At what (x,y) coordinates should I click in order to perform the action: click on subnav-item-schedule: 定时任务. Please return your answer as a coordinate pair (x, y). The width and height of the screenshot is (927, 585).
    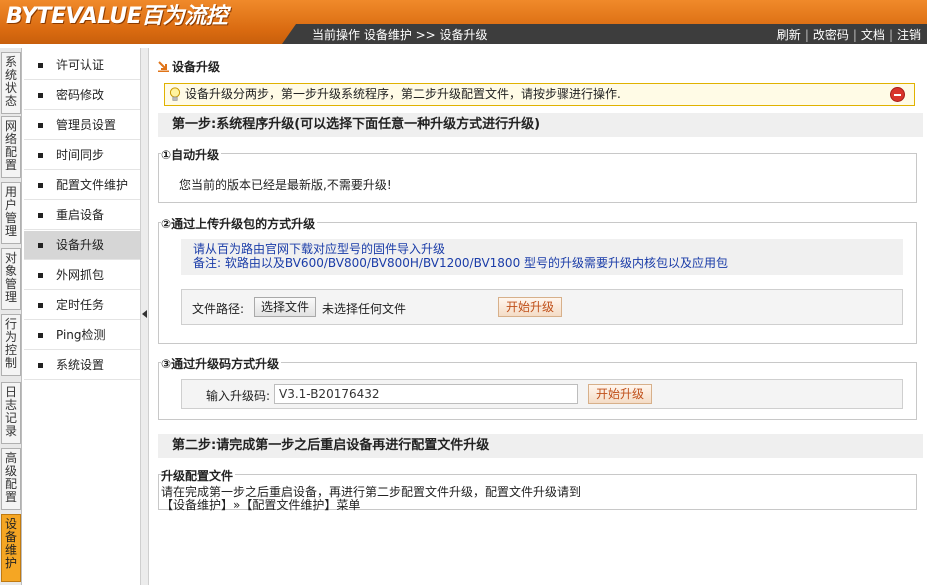
    Looking at the image, I should click on (82, 305).